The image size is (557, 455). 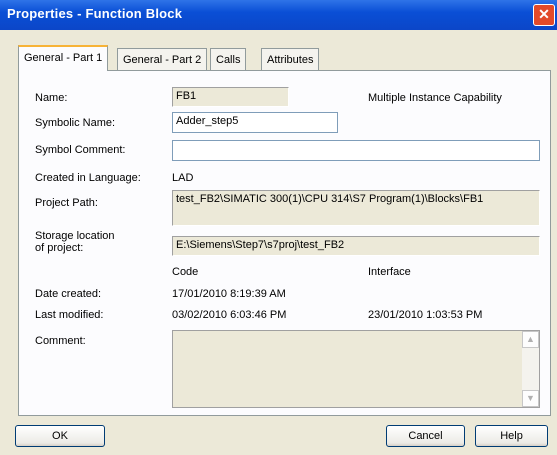 I want to click on created-in-language-value: LAD, so click(x=183, y=178).